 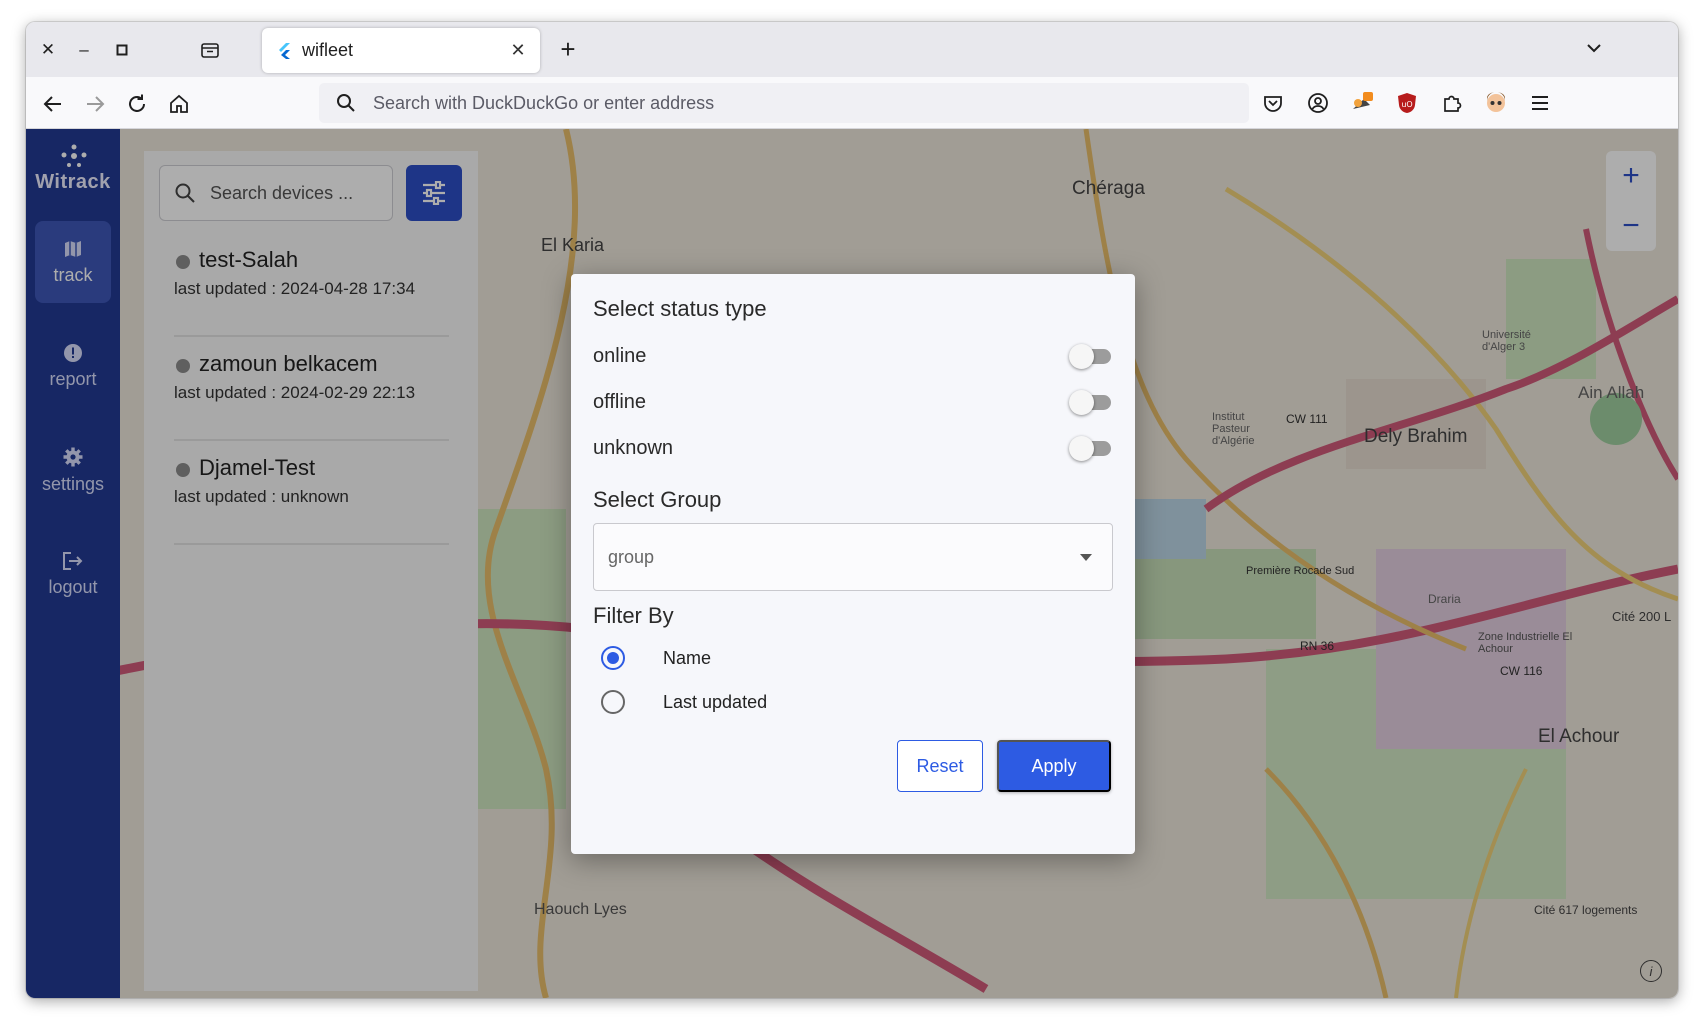 I want to click on dialog-title: Select status type, so click(x=680, y=308).